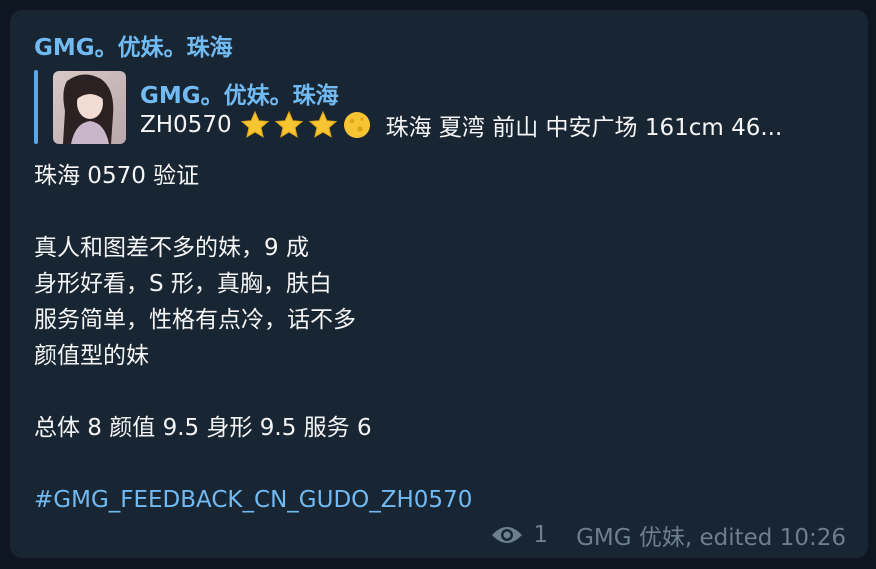 The image size is (876, 569). I want to click on reply-title: GMG。优妹。珠海, so click(239, 96).